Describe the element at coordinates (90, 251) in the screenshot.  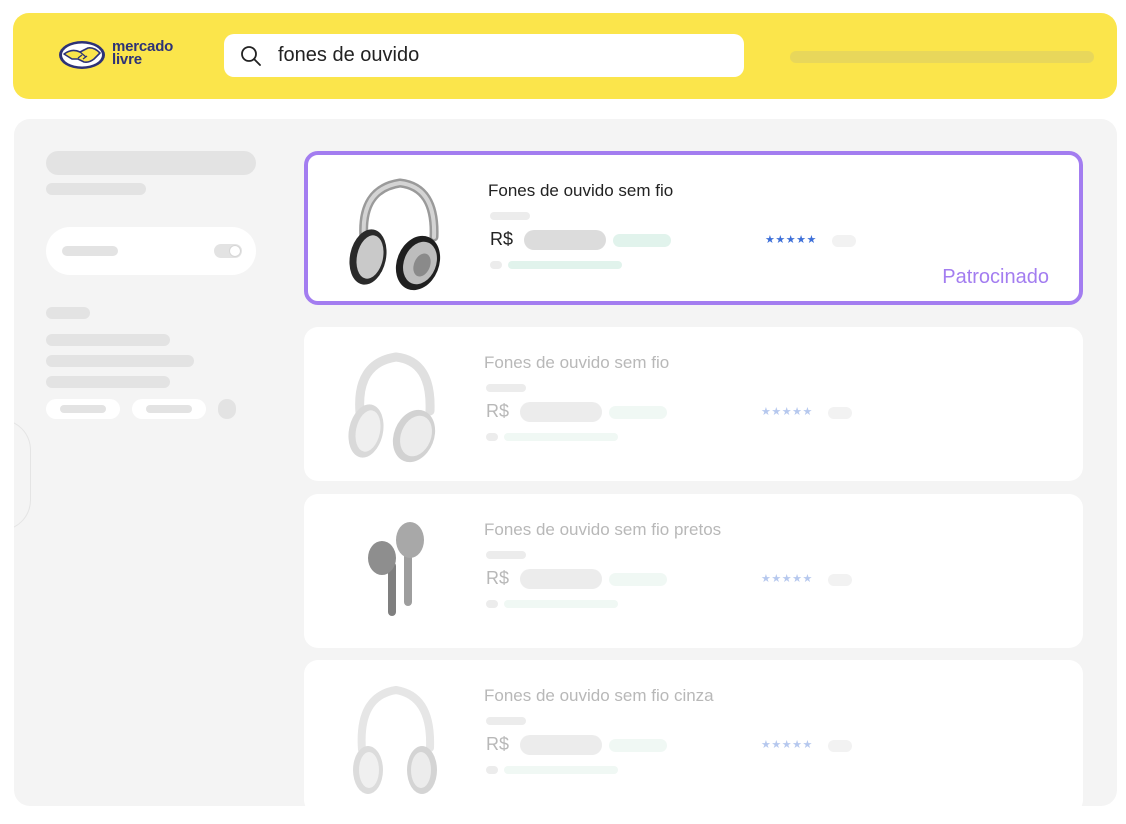
I see `toggle-label-skeleton` at that location.